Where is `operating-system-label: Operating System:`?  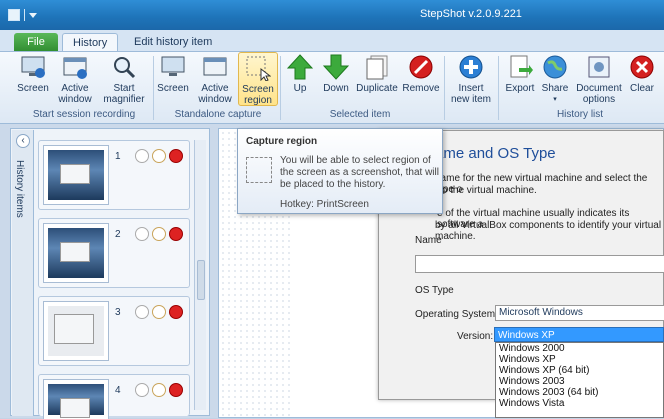 operating-system-label: Operating System: is located at coordinates (456, 314).